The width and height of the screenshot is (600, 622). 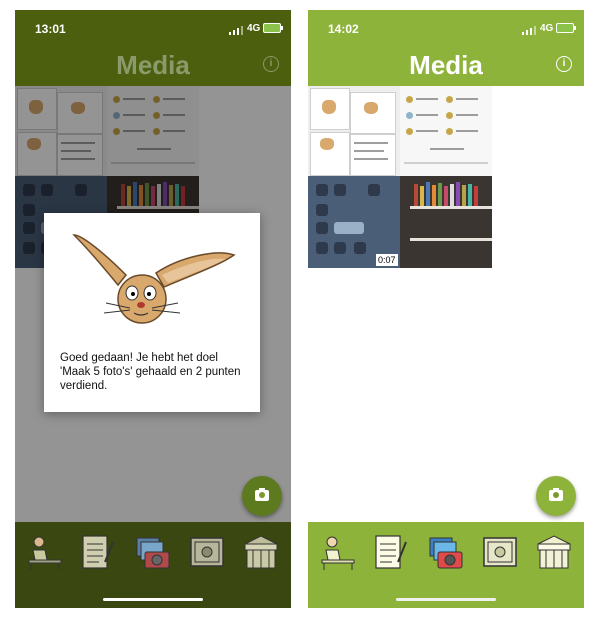 What do you see at coordinates (50, 29) in the screenshot?
I see `status-time: 13:01` at bounding box center [50, 29].